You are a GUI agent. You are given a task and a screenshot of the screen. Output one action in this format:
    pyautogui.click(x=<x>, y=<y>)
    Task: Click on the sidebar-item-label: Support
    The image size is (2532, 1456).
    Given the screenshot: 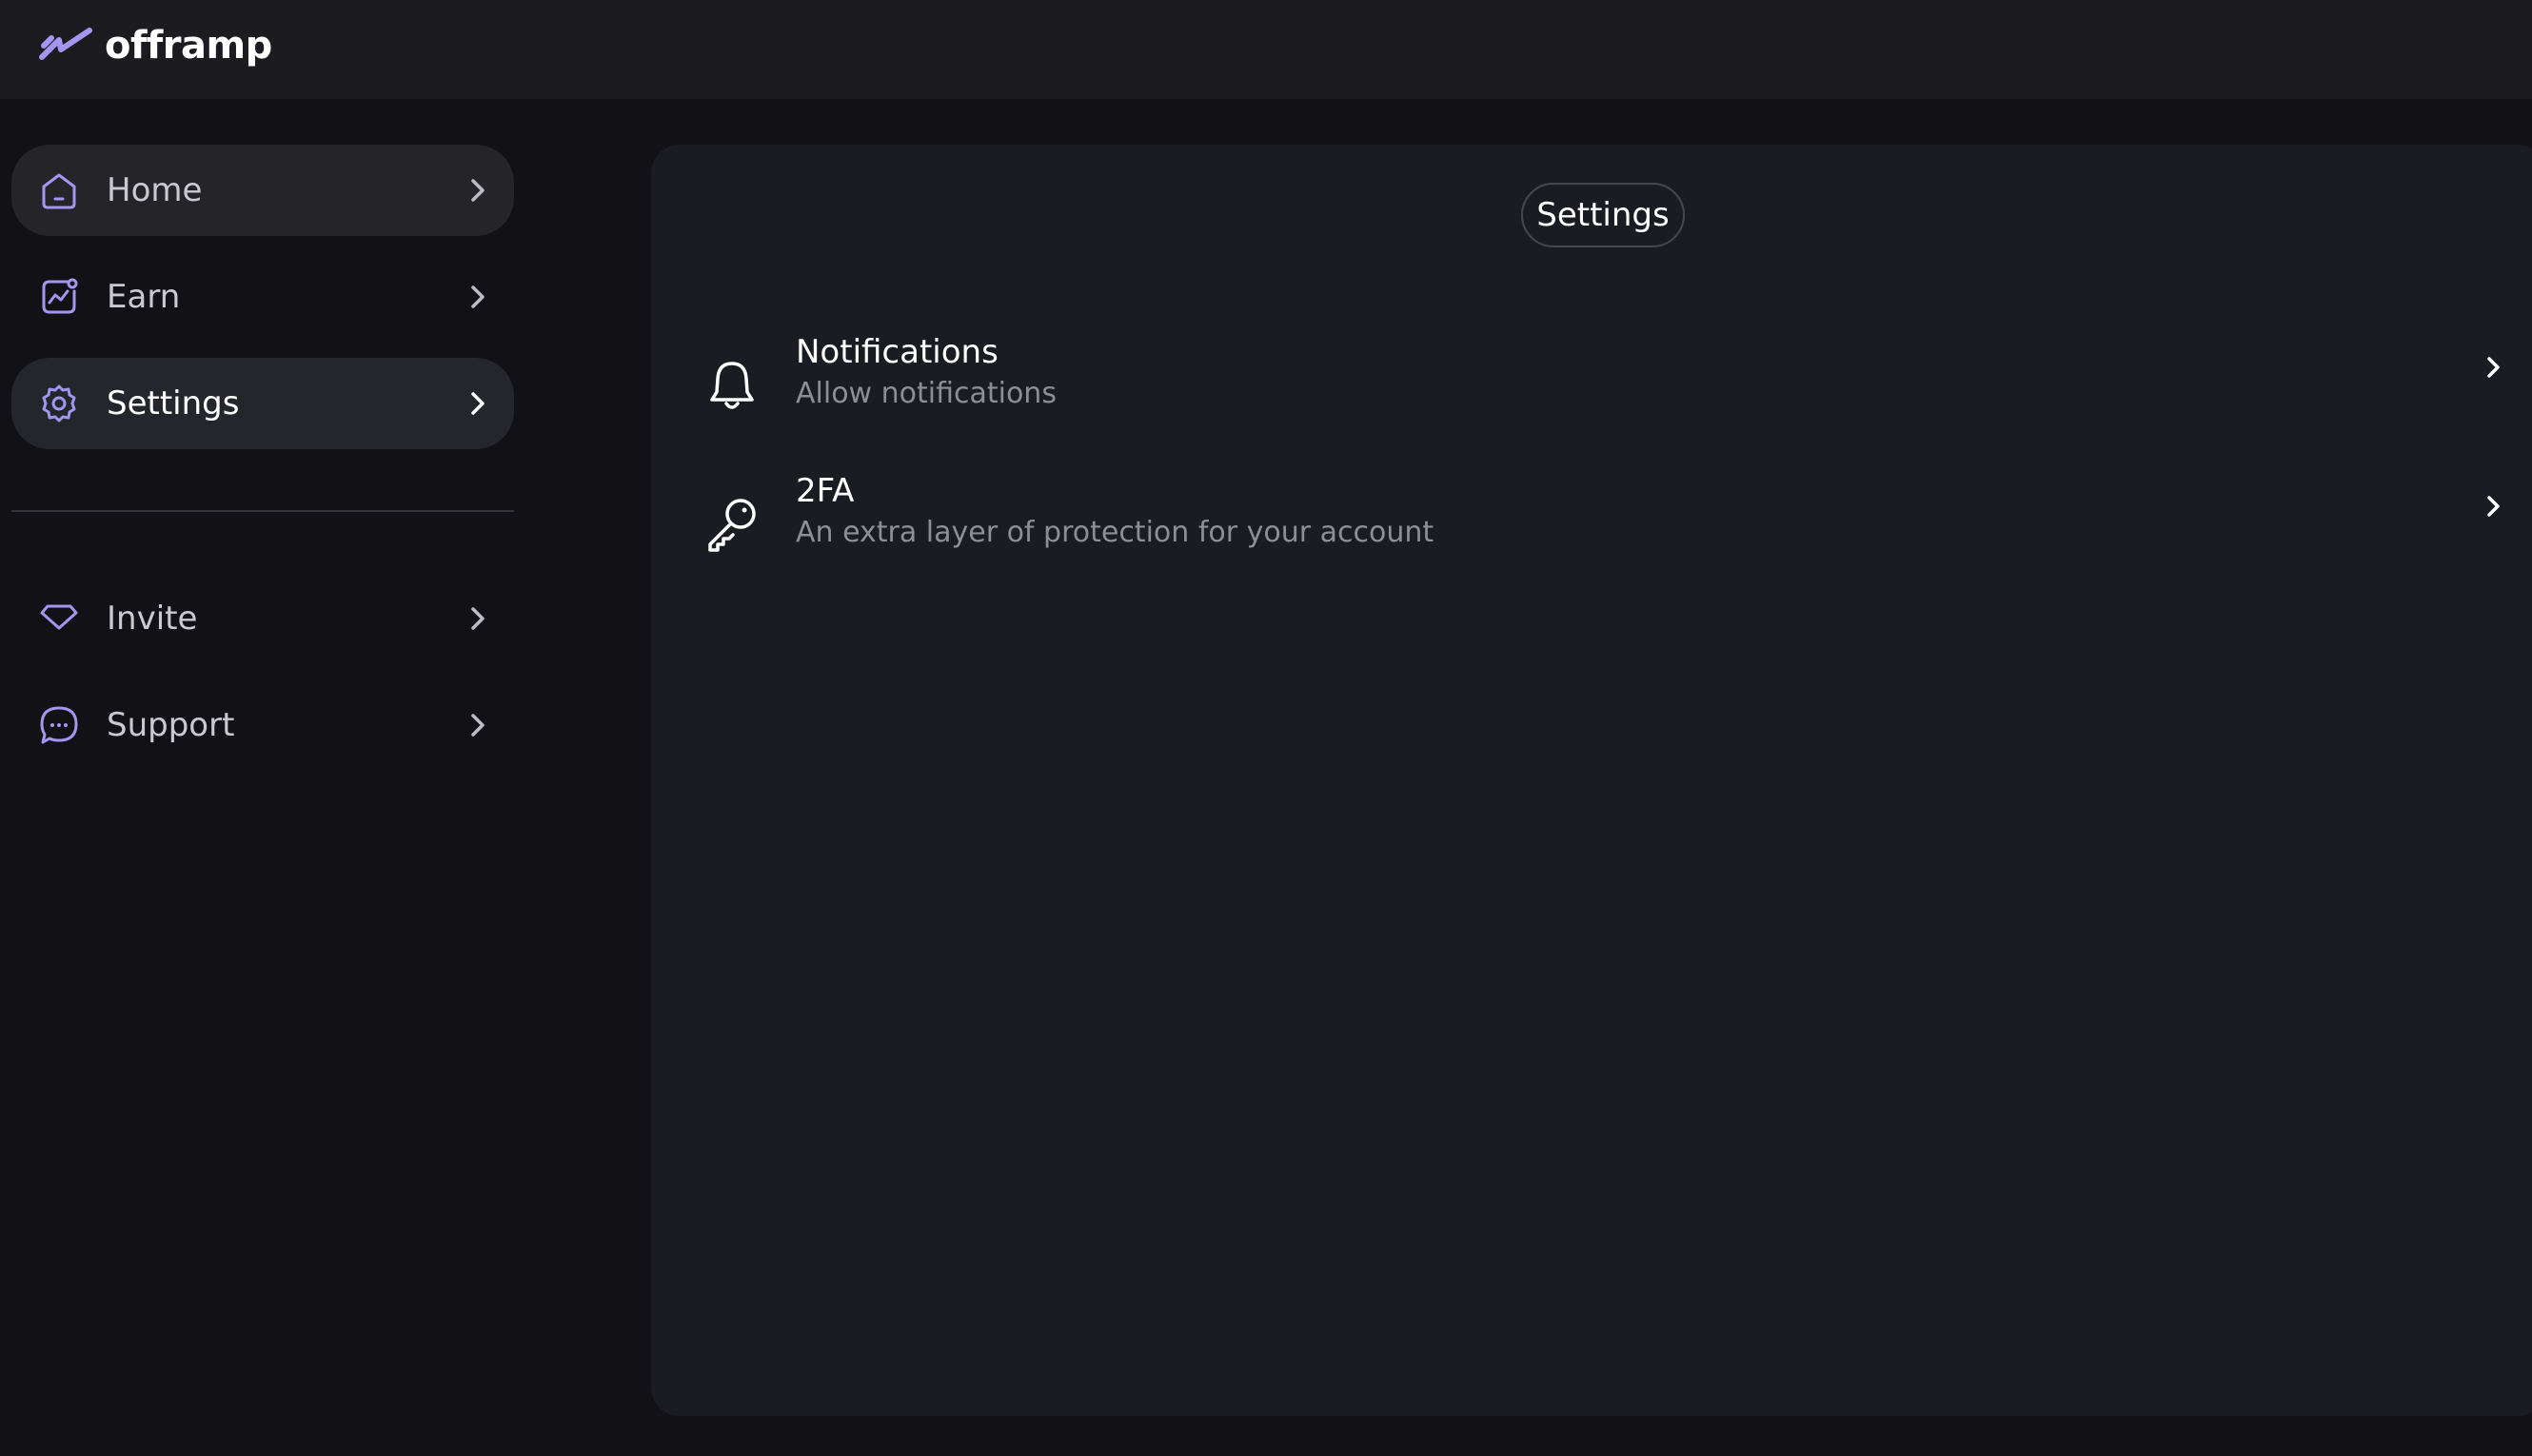 What is the action you would take?
    pyautogui.click(x=171, y=725)
    